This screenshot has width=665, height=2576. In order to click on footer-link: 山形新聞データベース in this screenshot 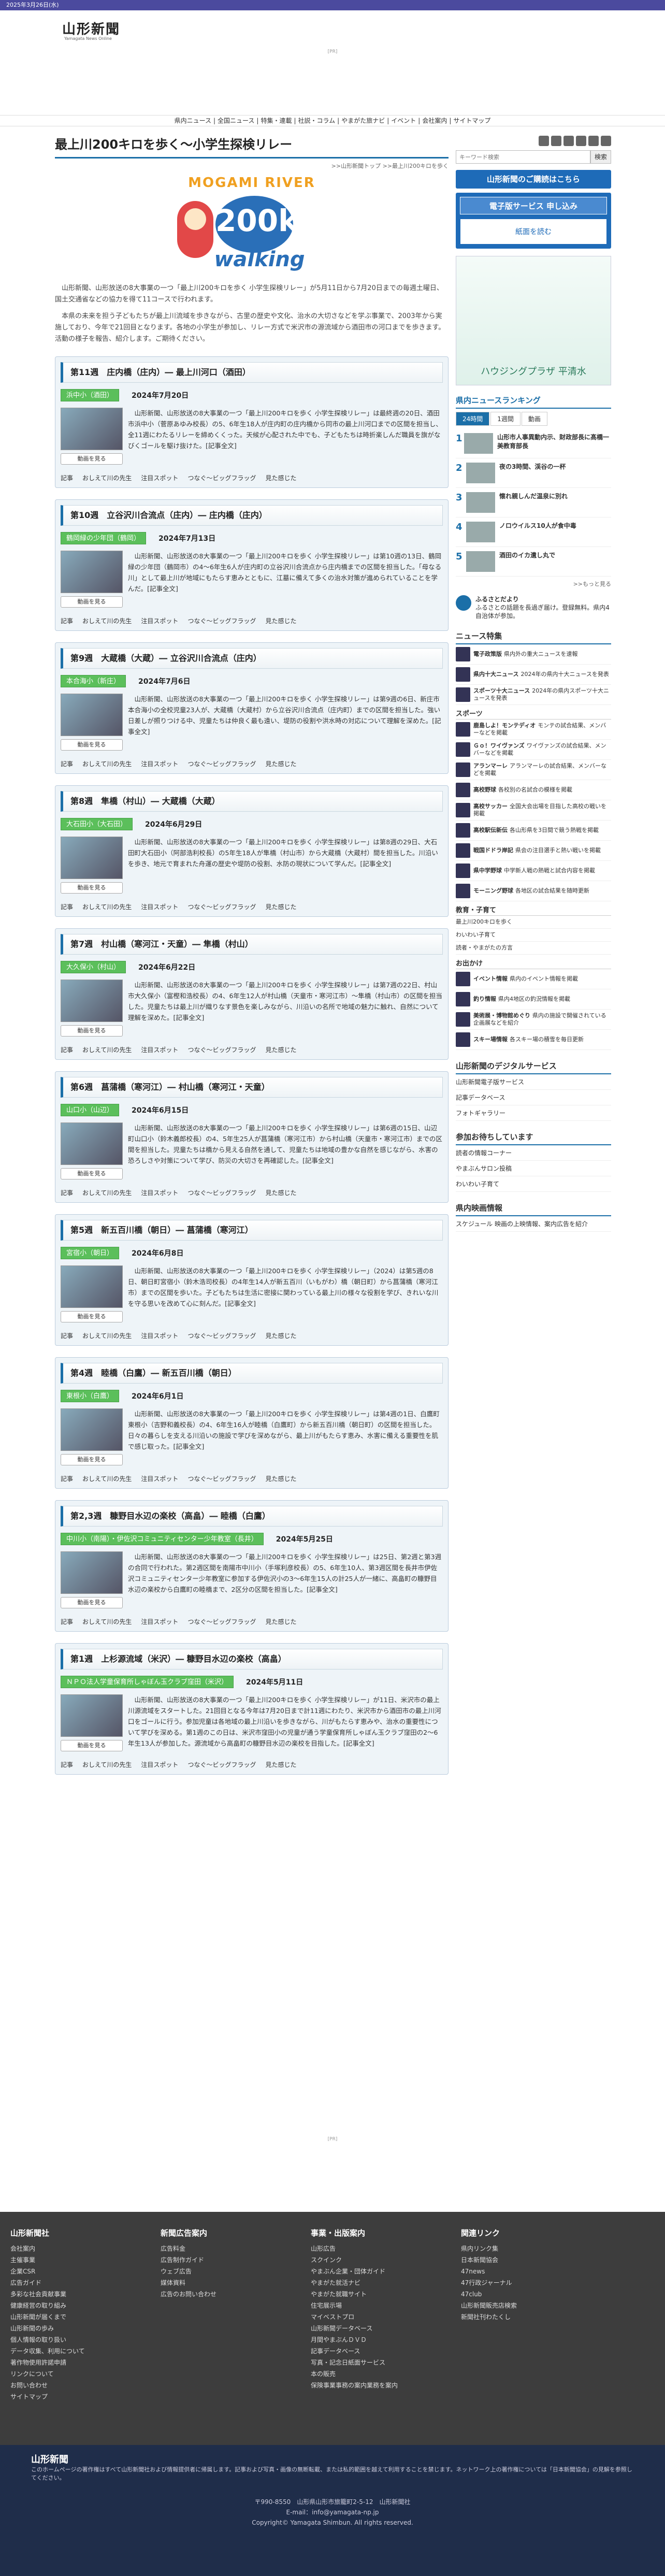, I will do `click(373, 2328)`.